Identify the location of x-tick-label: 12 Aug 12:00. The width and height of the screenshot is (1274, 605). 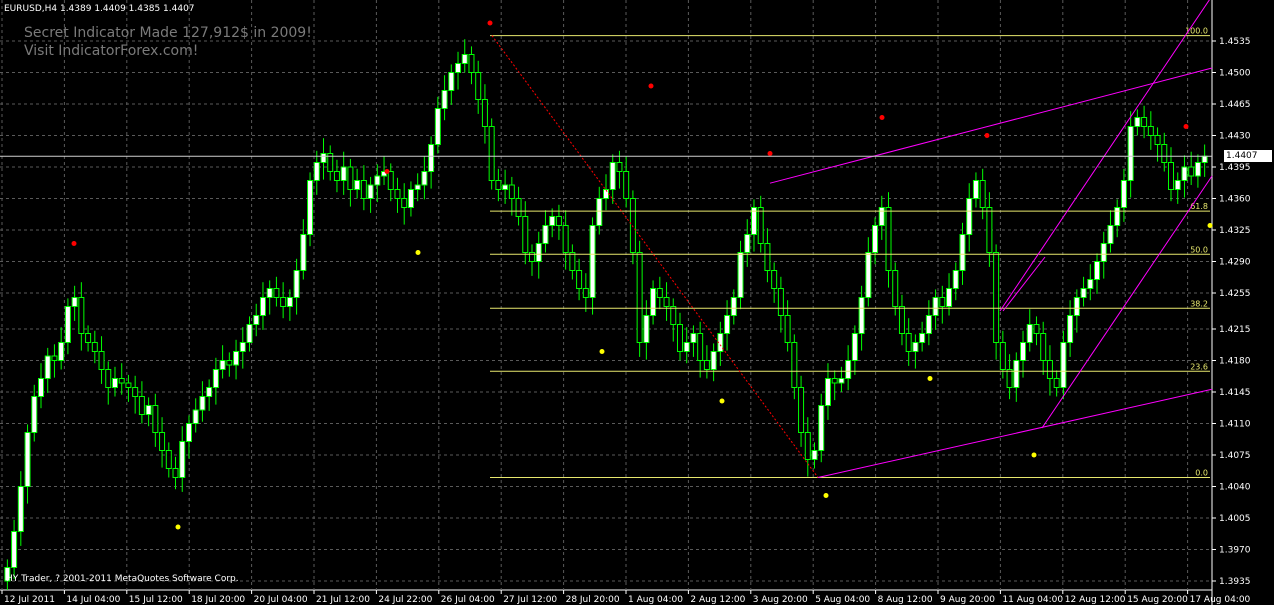
(1095, 600).